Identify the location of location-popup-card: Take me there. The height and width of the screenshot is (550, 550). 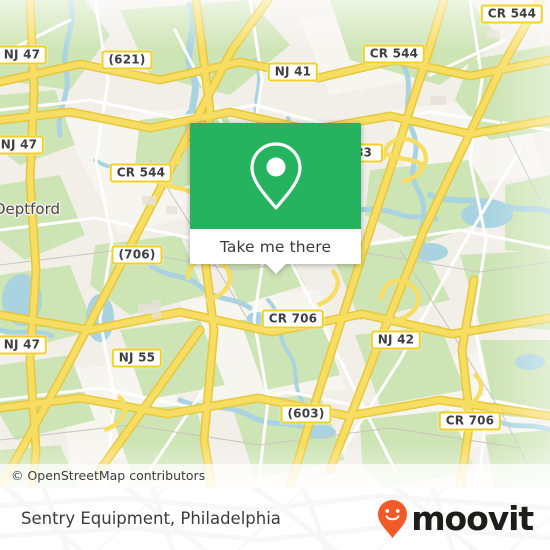
(275, 198).